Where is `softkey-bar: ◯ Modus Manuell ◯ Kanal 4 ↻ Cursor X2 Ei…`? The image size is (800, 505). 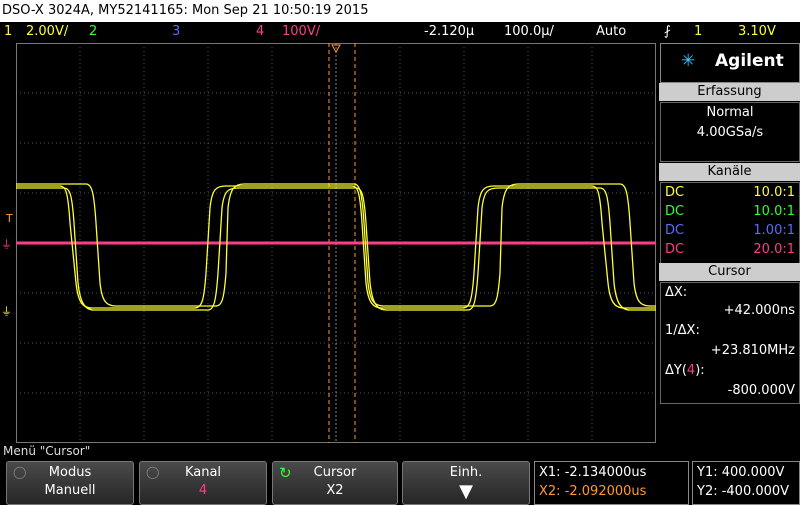 softkey-bar: ◯ Modus Manuell ◯ Kanal 4 ↻ Cursor X2 Ei… is located at coordinates (400, 482).